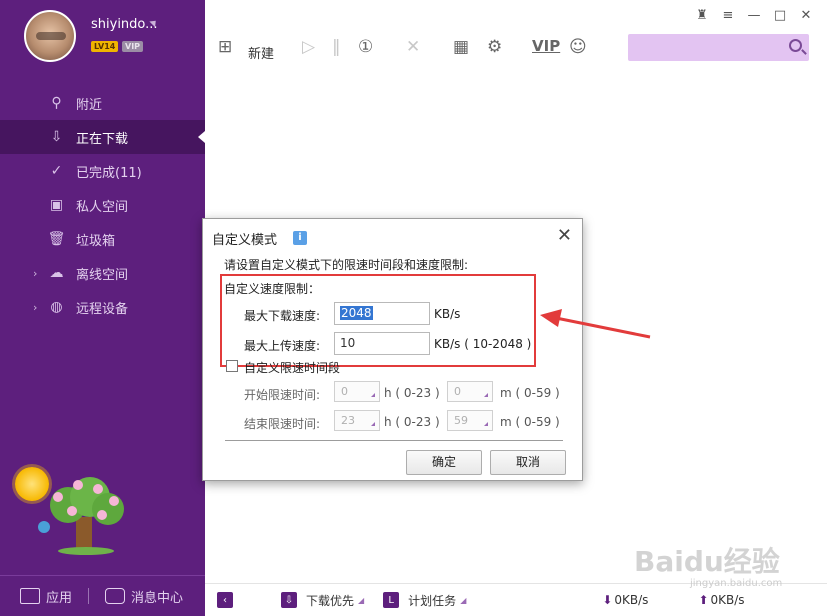 This screenshot has height=616, width=827. I want to click on apps-icon, so click(30, 596).